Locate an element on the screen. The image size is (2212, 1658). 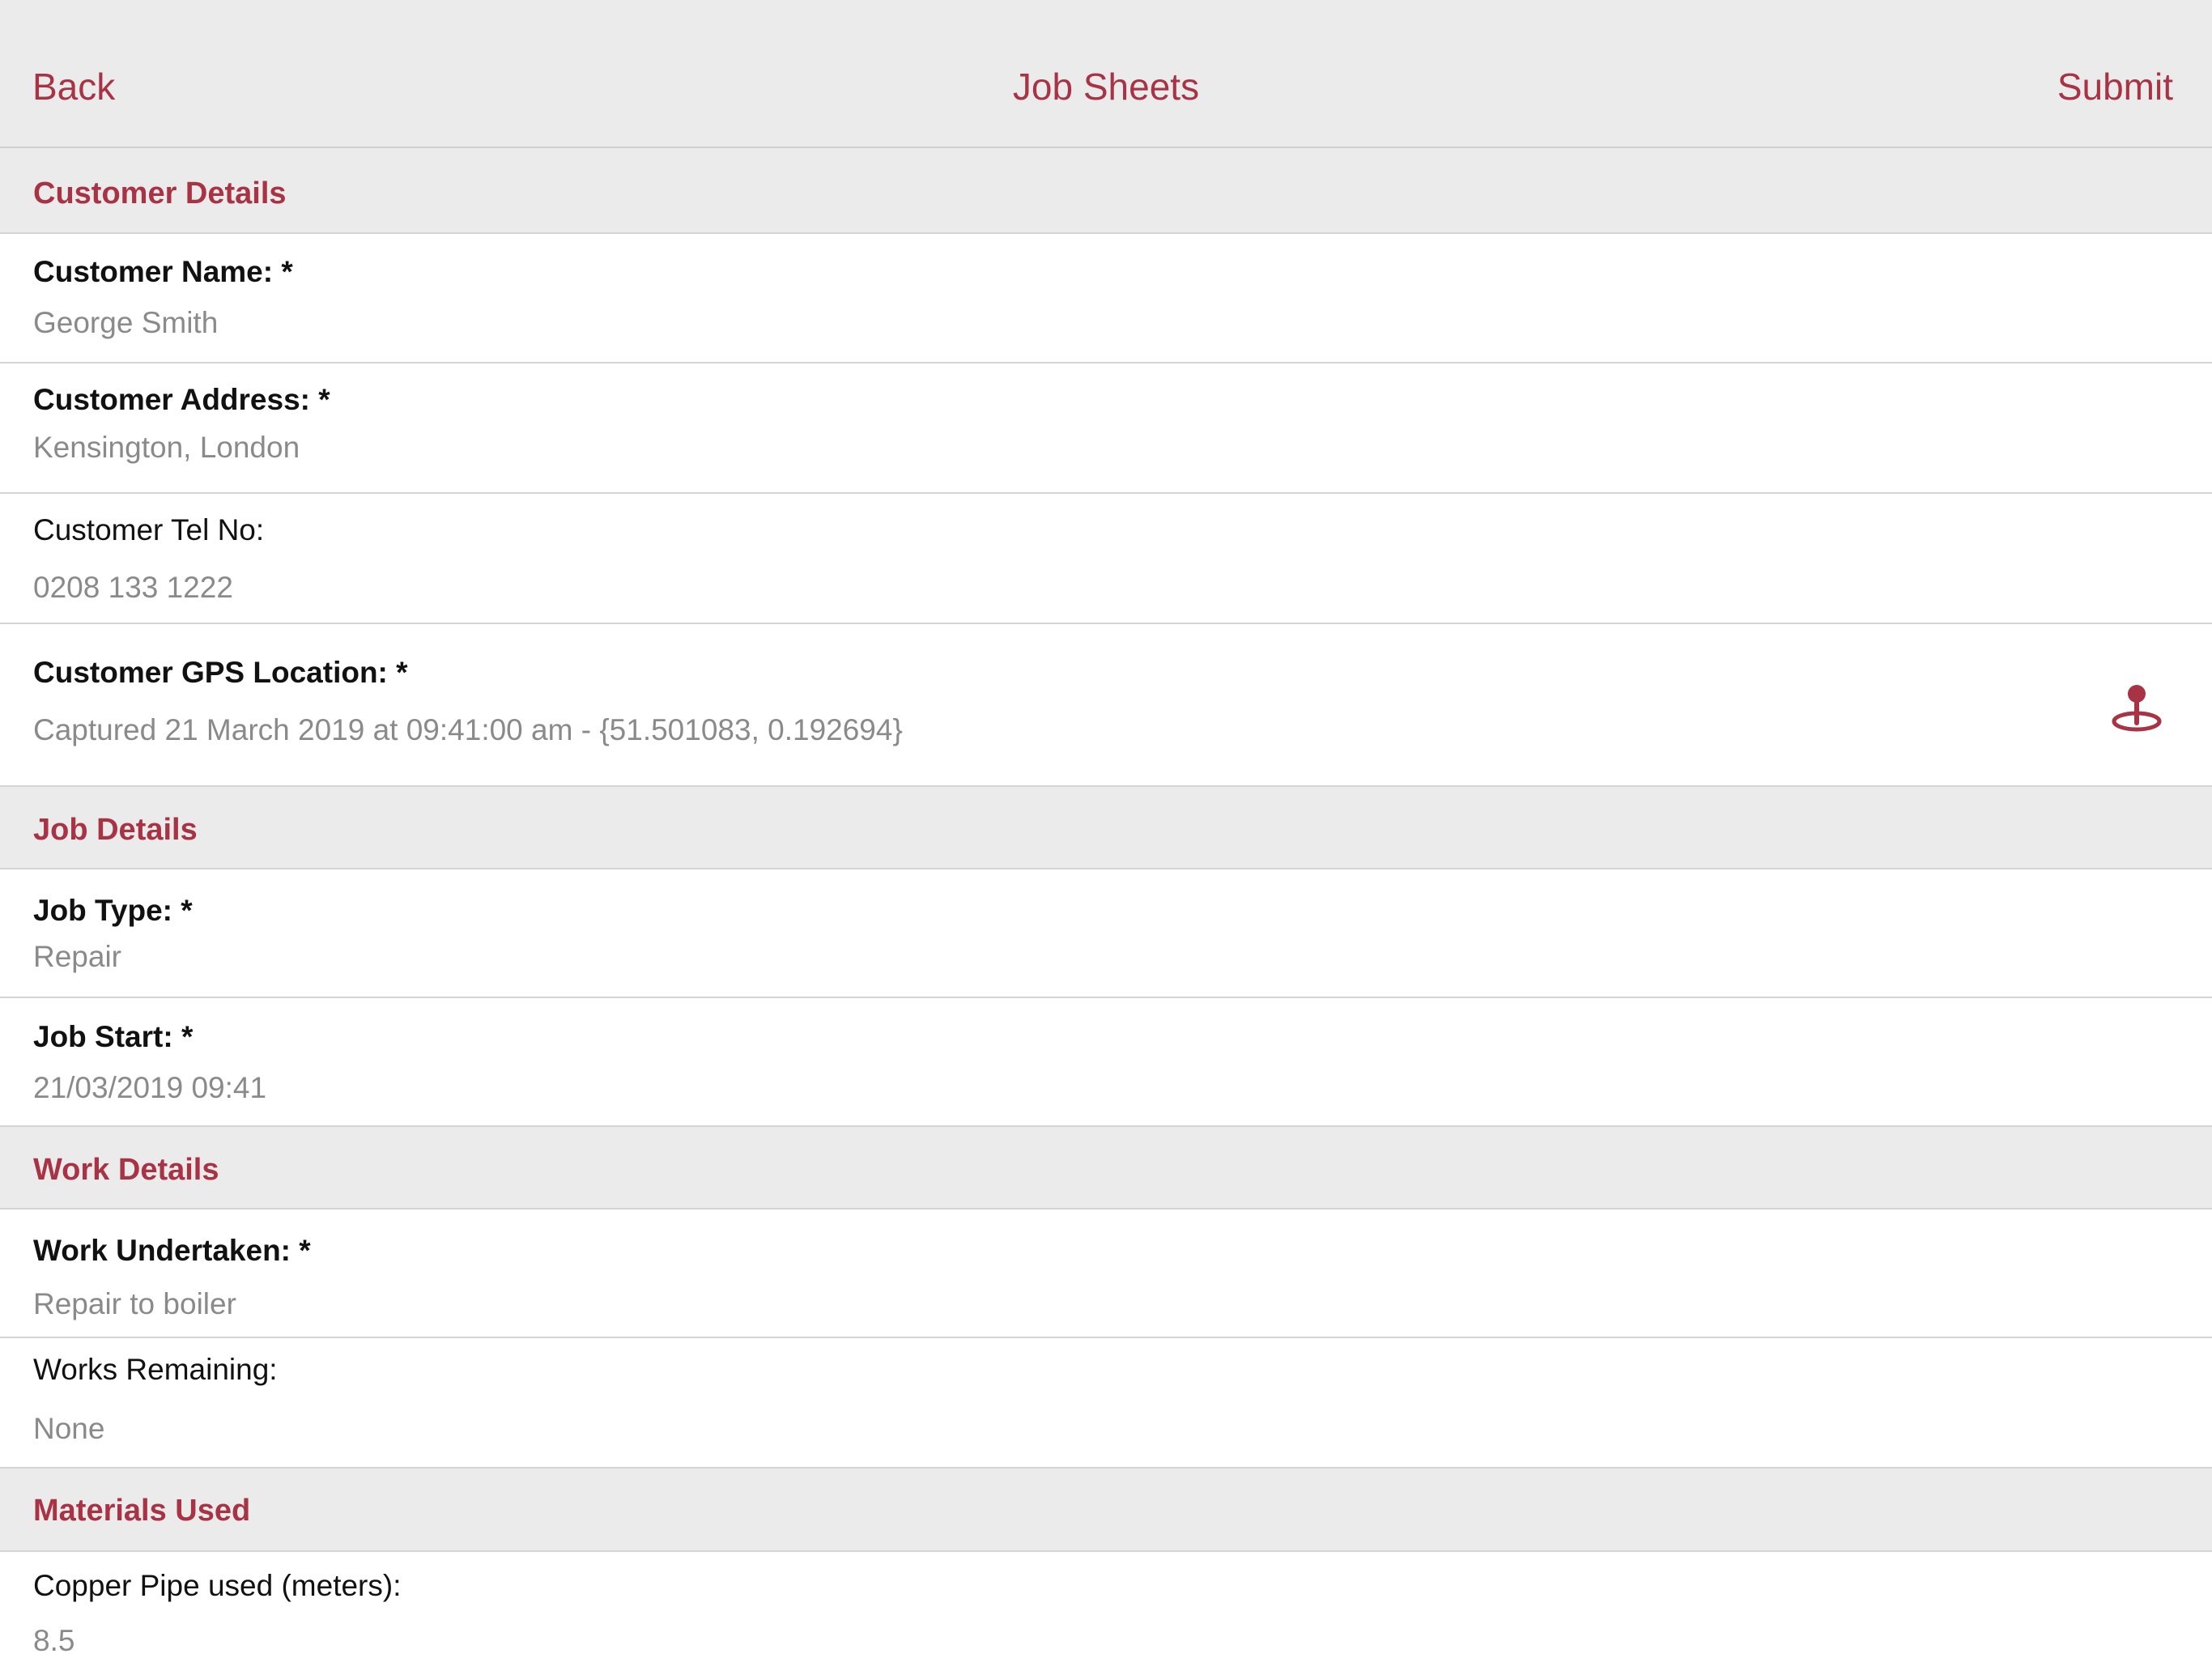
section-title: Materials Used is located at coordinates (142, 1511).